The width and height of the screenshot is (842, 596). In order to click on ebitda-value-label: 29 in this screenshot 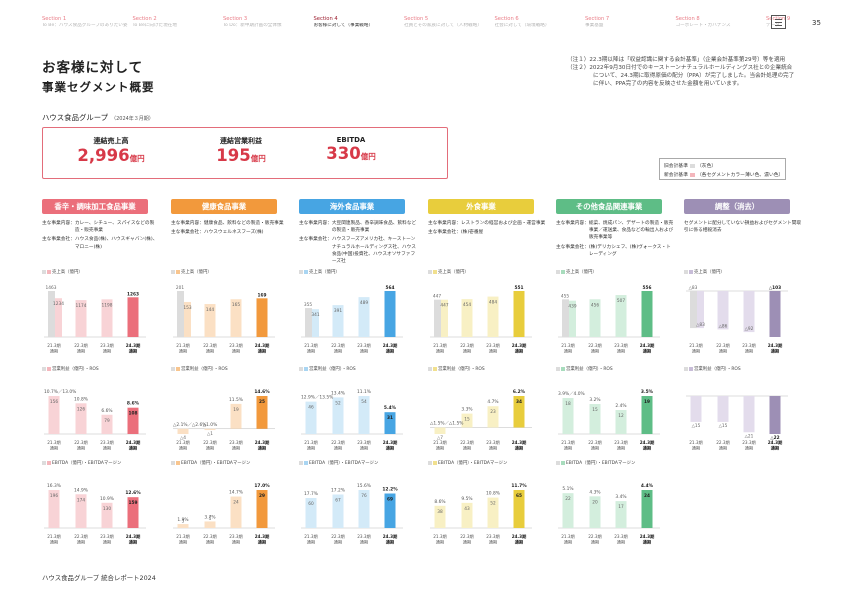, I will do `click(262, 496)`.